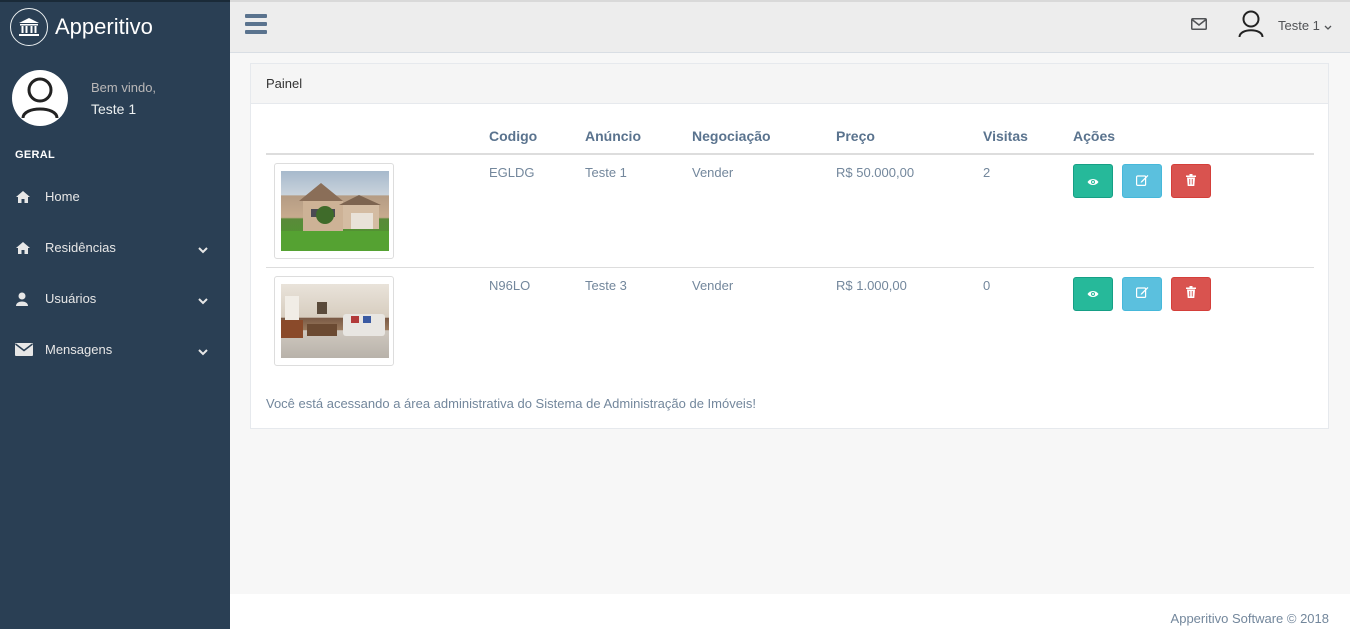 The height and width of the screenshot is (629, 1350). What do you see at coordinates (1028, 211) in the screenshot?
I see `cell-visitas: 2` at bounding box center [1028, 211].